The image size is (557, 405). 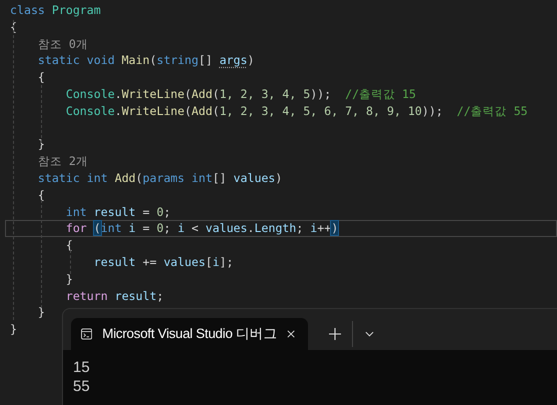 I want to click on codelens-reference-count: 참조 0개, so click(x=49, y=43).